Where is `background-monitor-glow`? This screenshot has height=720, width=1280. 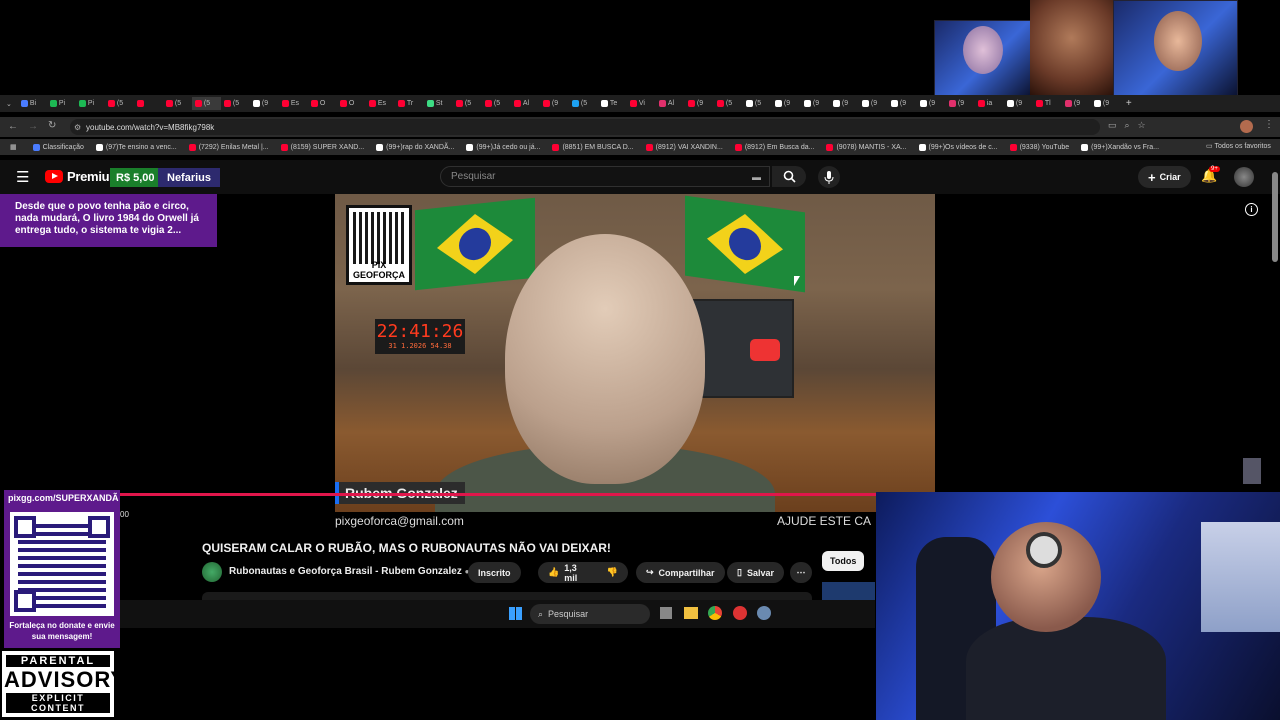
background-monitor-glow is located at coordinates (1240, 577).